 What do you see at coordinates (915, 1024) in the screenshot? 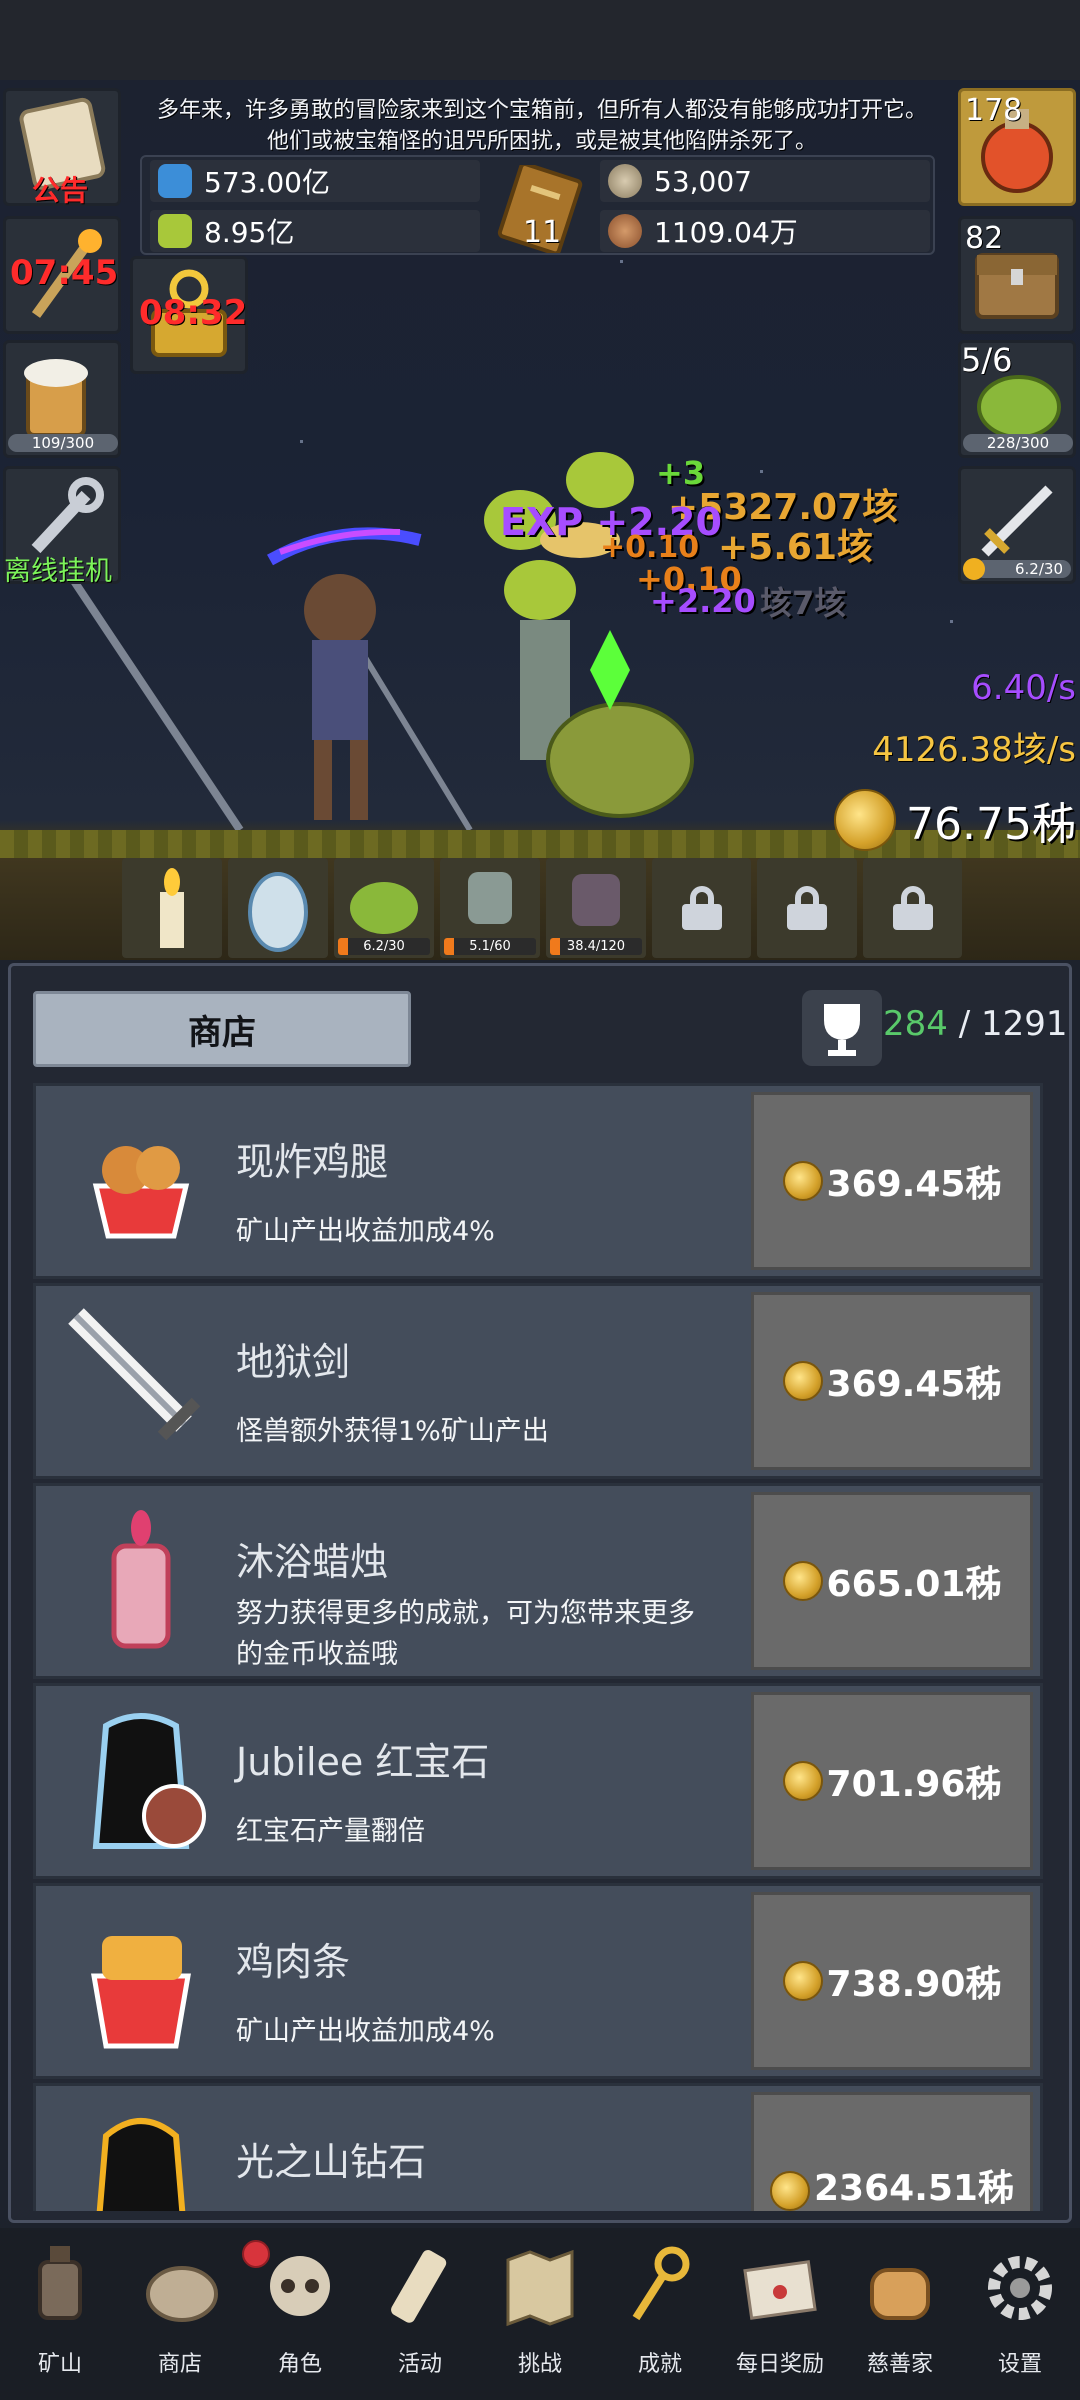
I see `trophy-current: 284` at bounding box center [915, 1024].